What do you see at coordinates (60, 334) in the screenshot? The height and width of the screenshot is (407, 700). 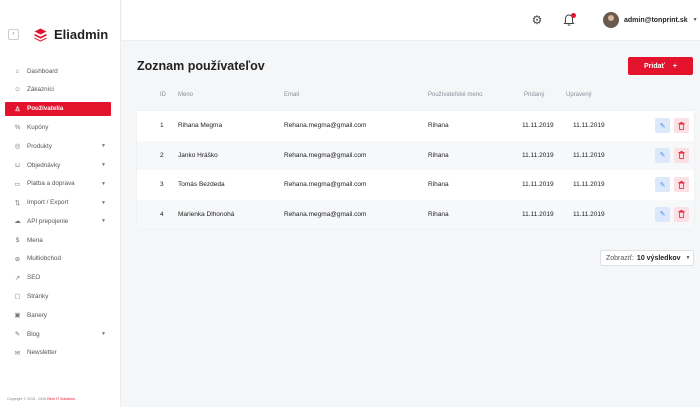 I see `sidebar-item-pen: ✎ Blog ▼` at bounding box center [60, 334].